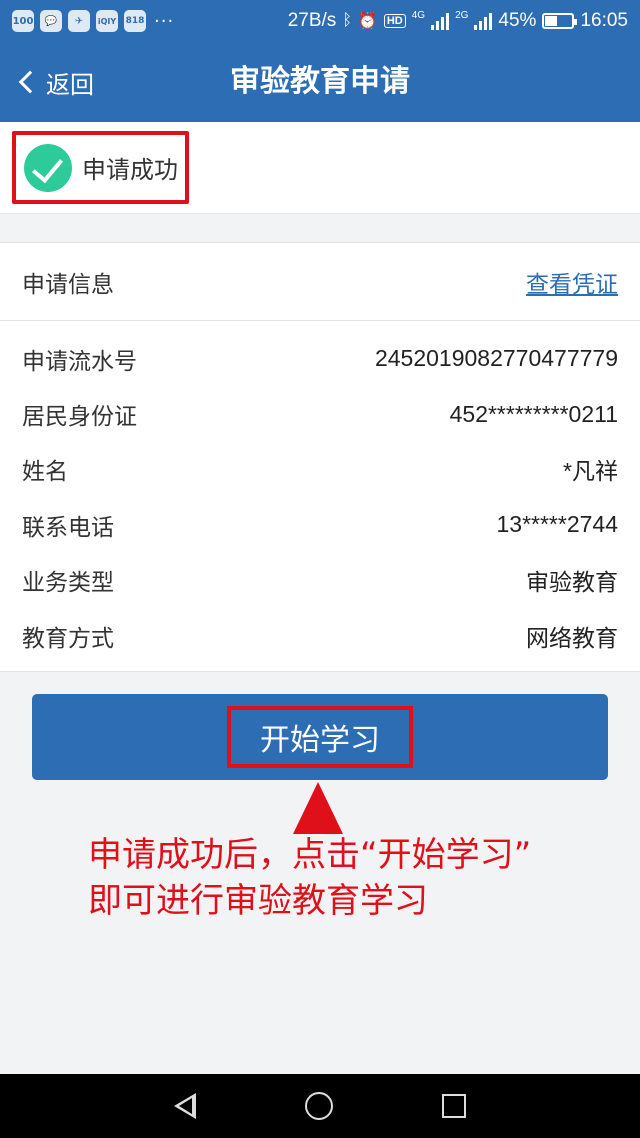 Image resolution: width=640 pixels, height=1138 pixels. What do you see at coordinates (23, 21) in the screenshot?
I see `app-100-icon: 100` at bounding box center [23, 21].